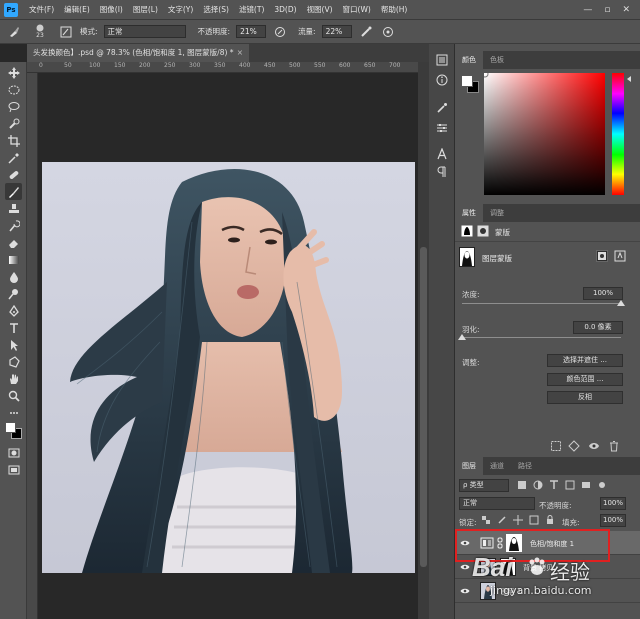 The width and height of the screenshot is (640, 619). Describe the element at coordinates (442, 172) in the screenshot. I see `paragraph-panel-icon` at that location.